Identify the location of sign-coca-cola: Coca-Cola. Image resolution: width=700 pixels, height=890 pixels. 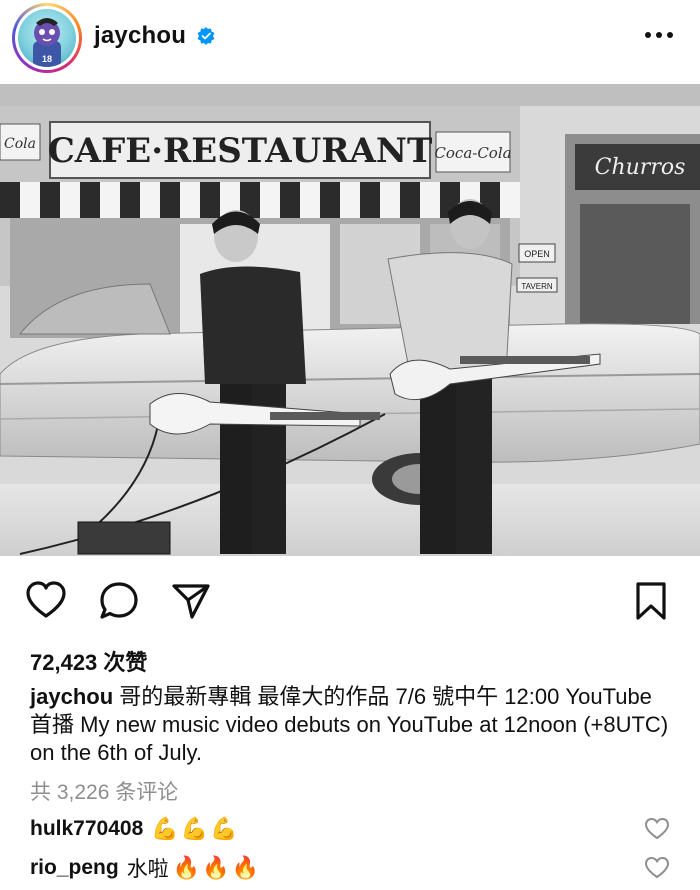
(472, 153).